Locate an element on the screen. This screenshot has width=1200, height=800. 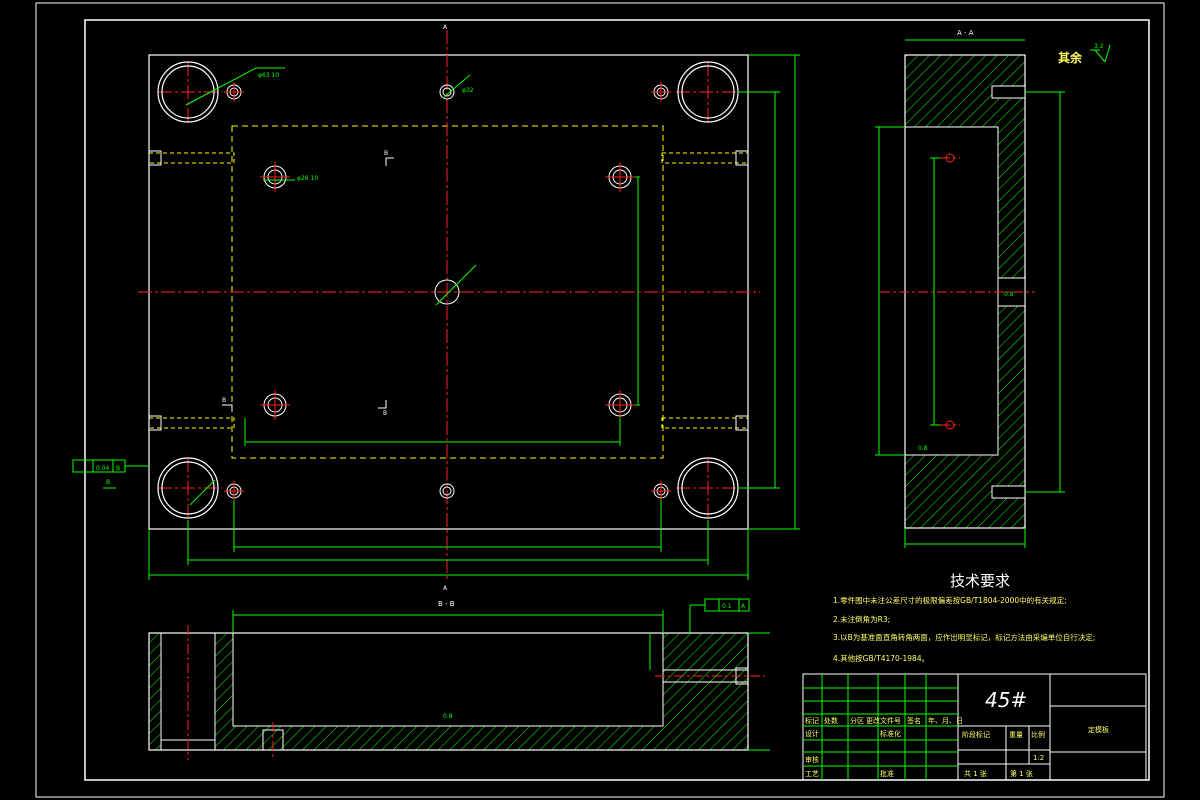
tb-review: 审核 is located at coordinates (812, 759).